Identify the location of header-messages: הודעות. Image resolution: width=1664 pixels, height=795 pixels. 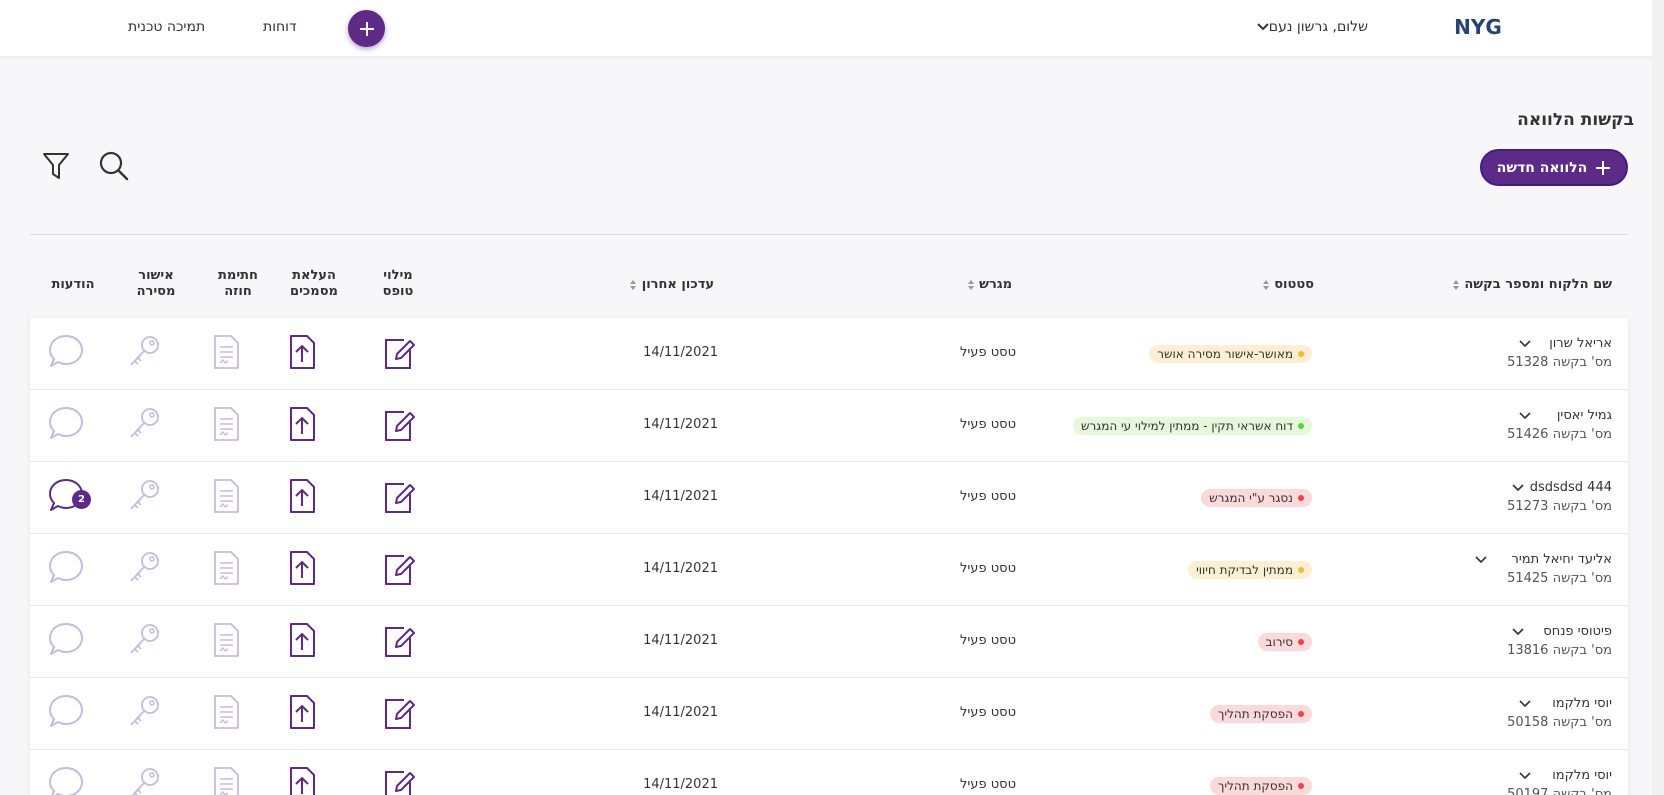
(73, 284).